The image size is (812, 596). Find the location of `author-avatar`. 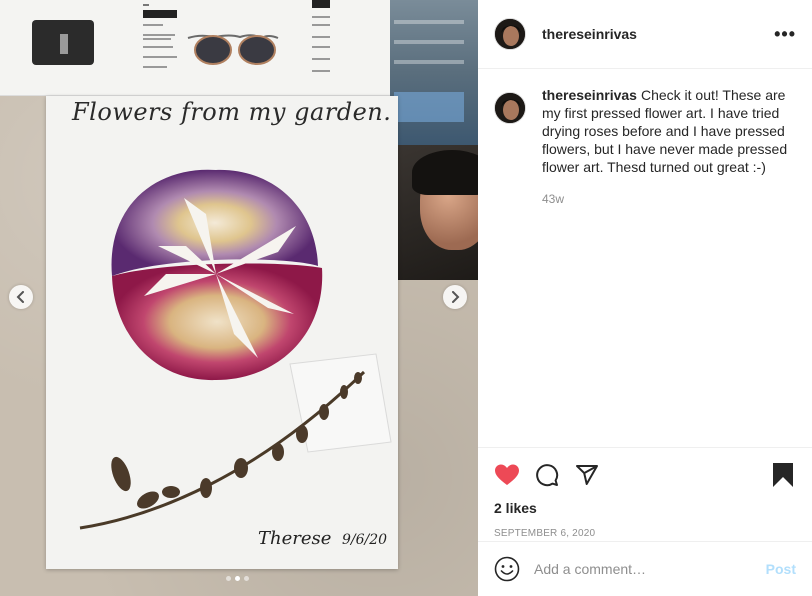

author-avatar is located at coordinates (510, 34).